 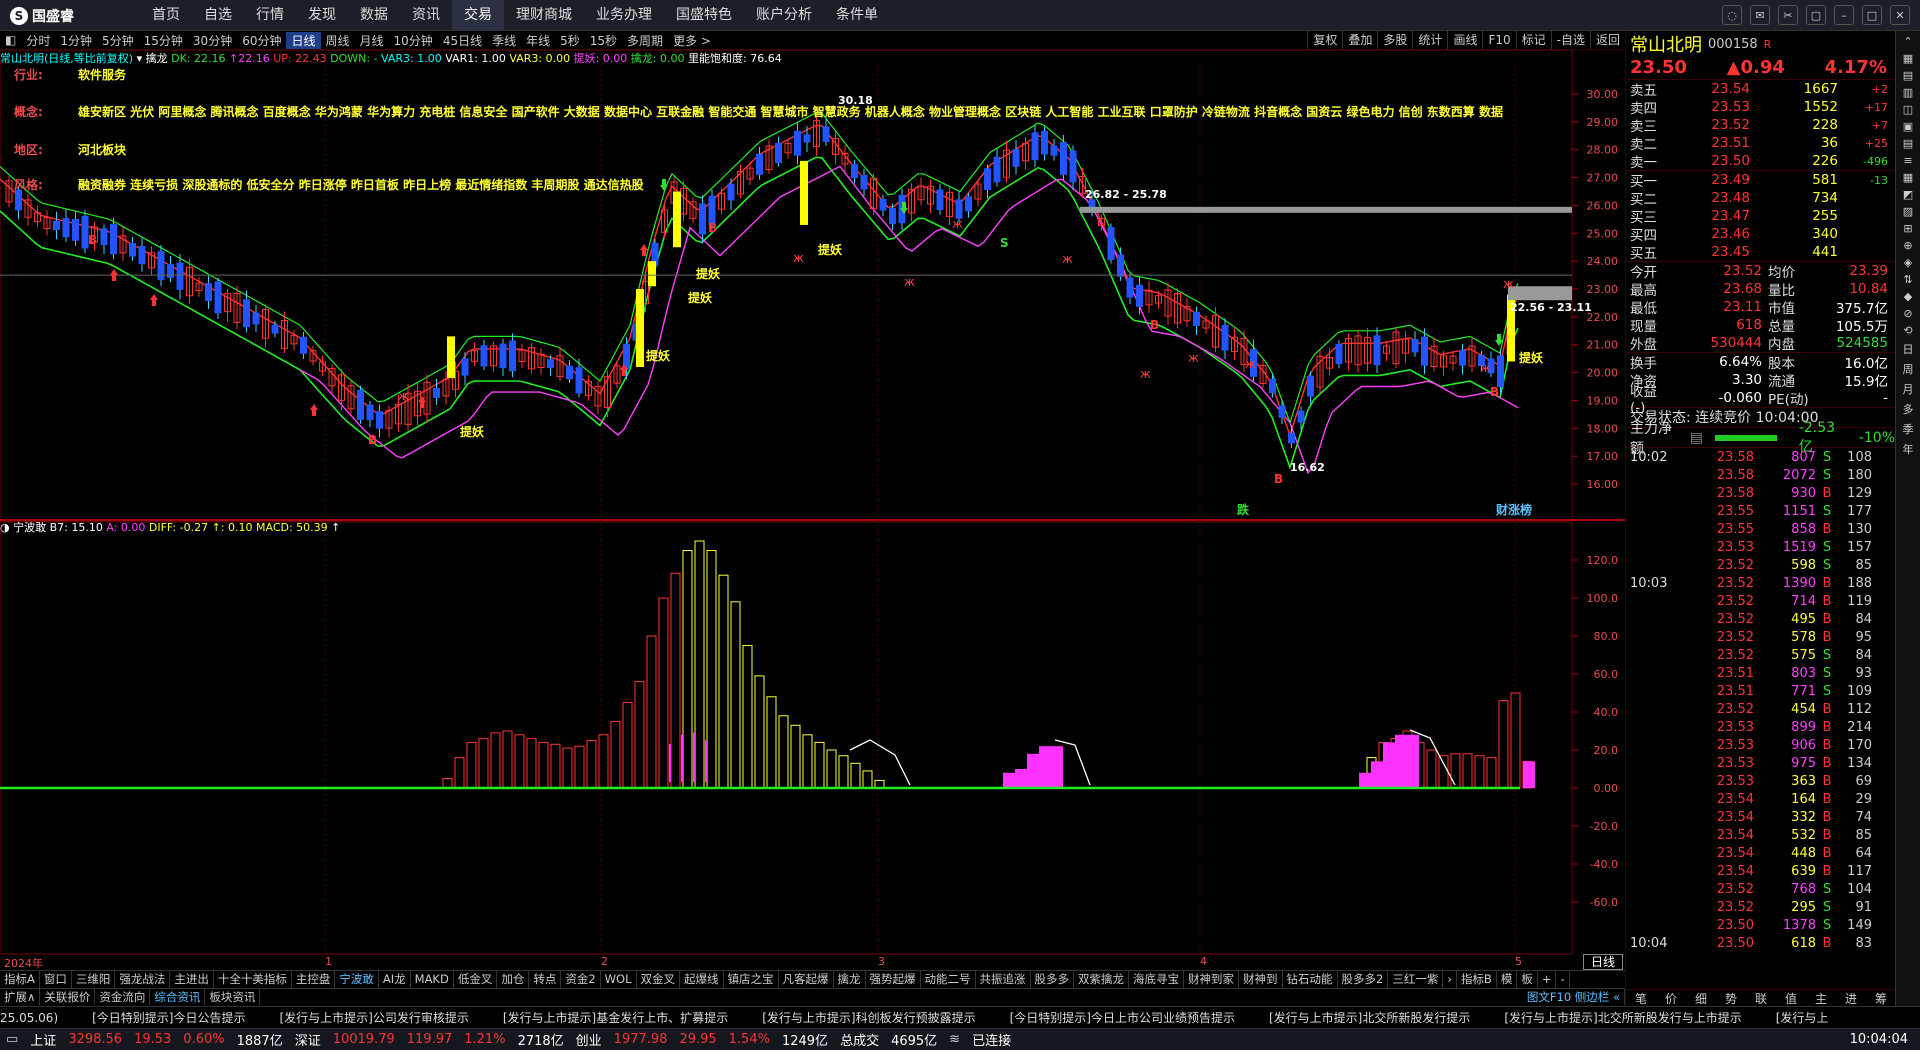 I want to click on indicator-tab: 指标A, so click(x=20, y=979).